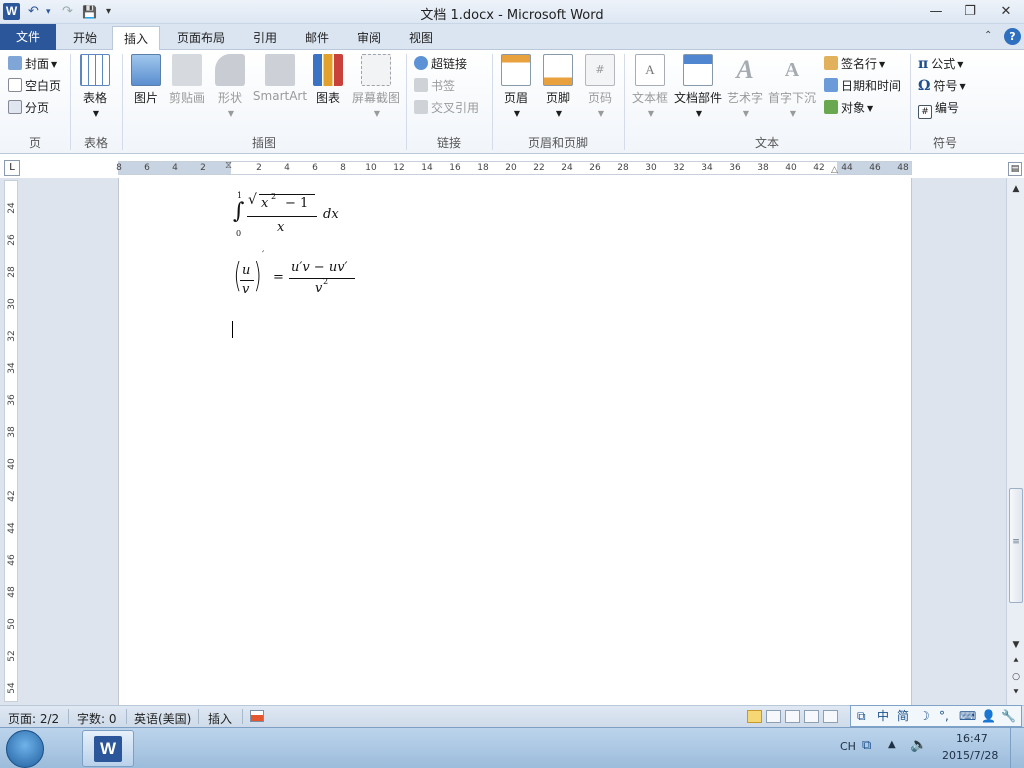 This screenshot has height=768, width=1024. Describe the element at coordinates (94, 98) in the screenshot. I see `table-label: 表格` at that location.